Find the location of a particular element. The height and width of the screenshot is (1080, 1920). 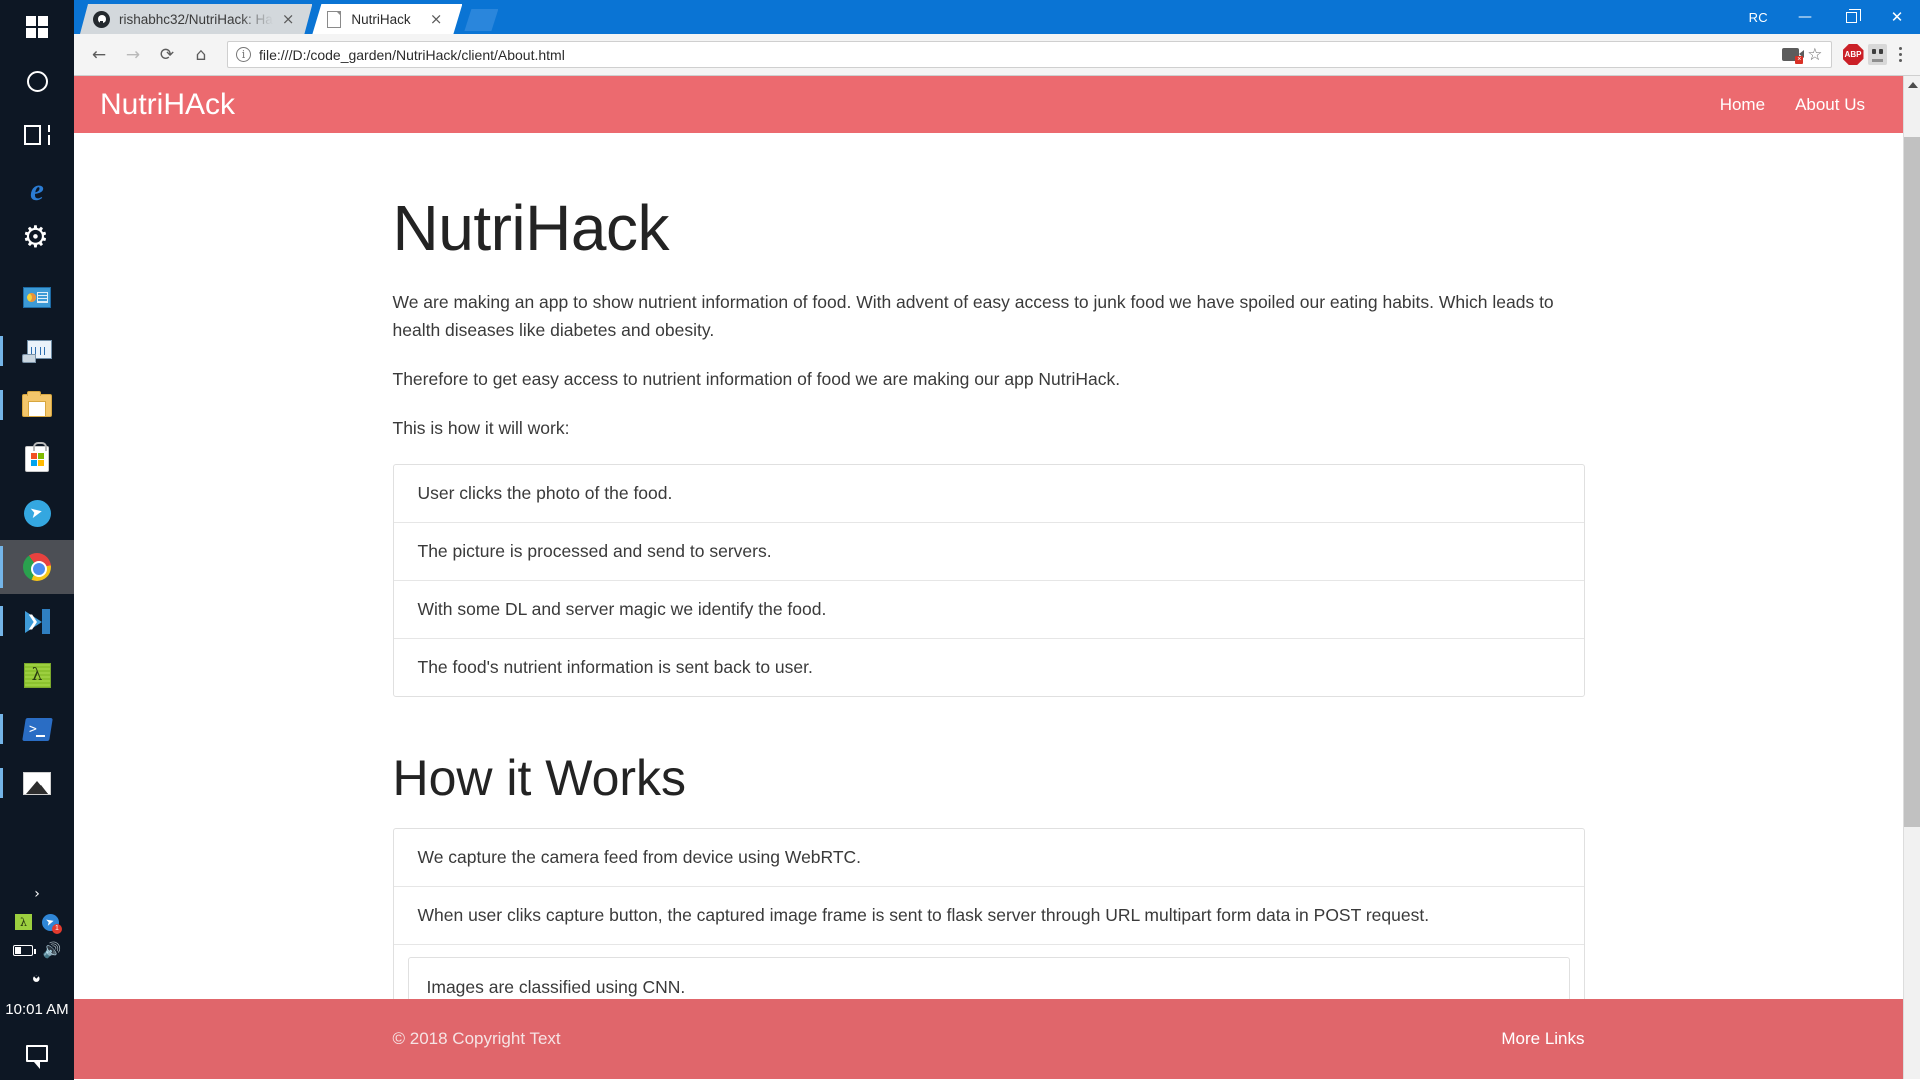

home-button: ⌂ is located at coordinates (201, 55).